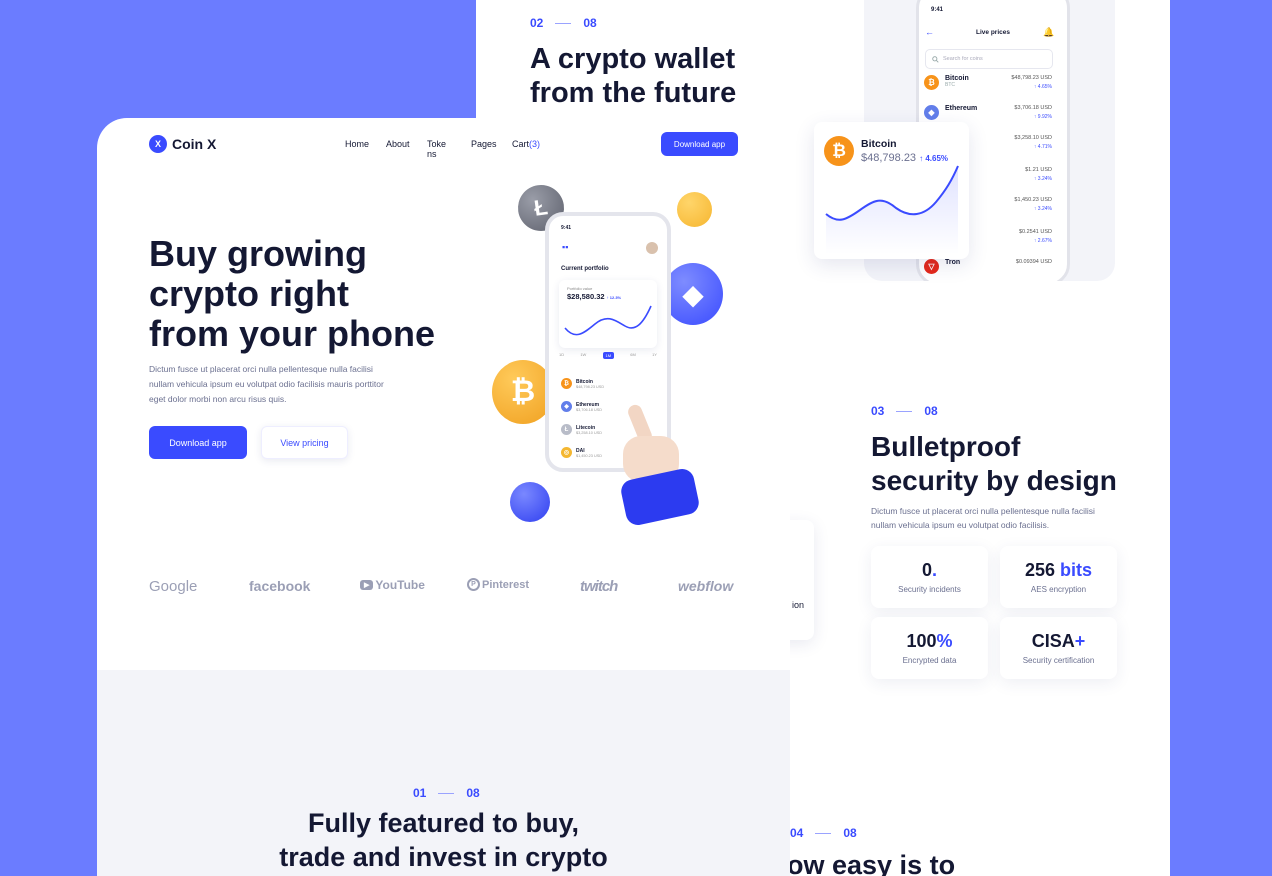 This screenshot has width=1272, height=876. What do you see at coordinates (1042, 87) in the screenshot?
I see `coin-change: ↑ 4.65%` at bounding box center [1042, 87].